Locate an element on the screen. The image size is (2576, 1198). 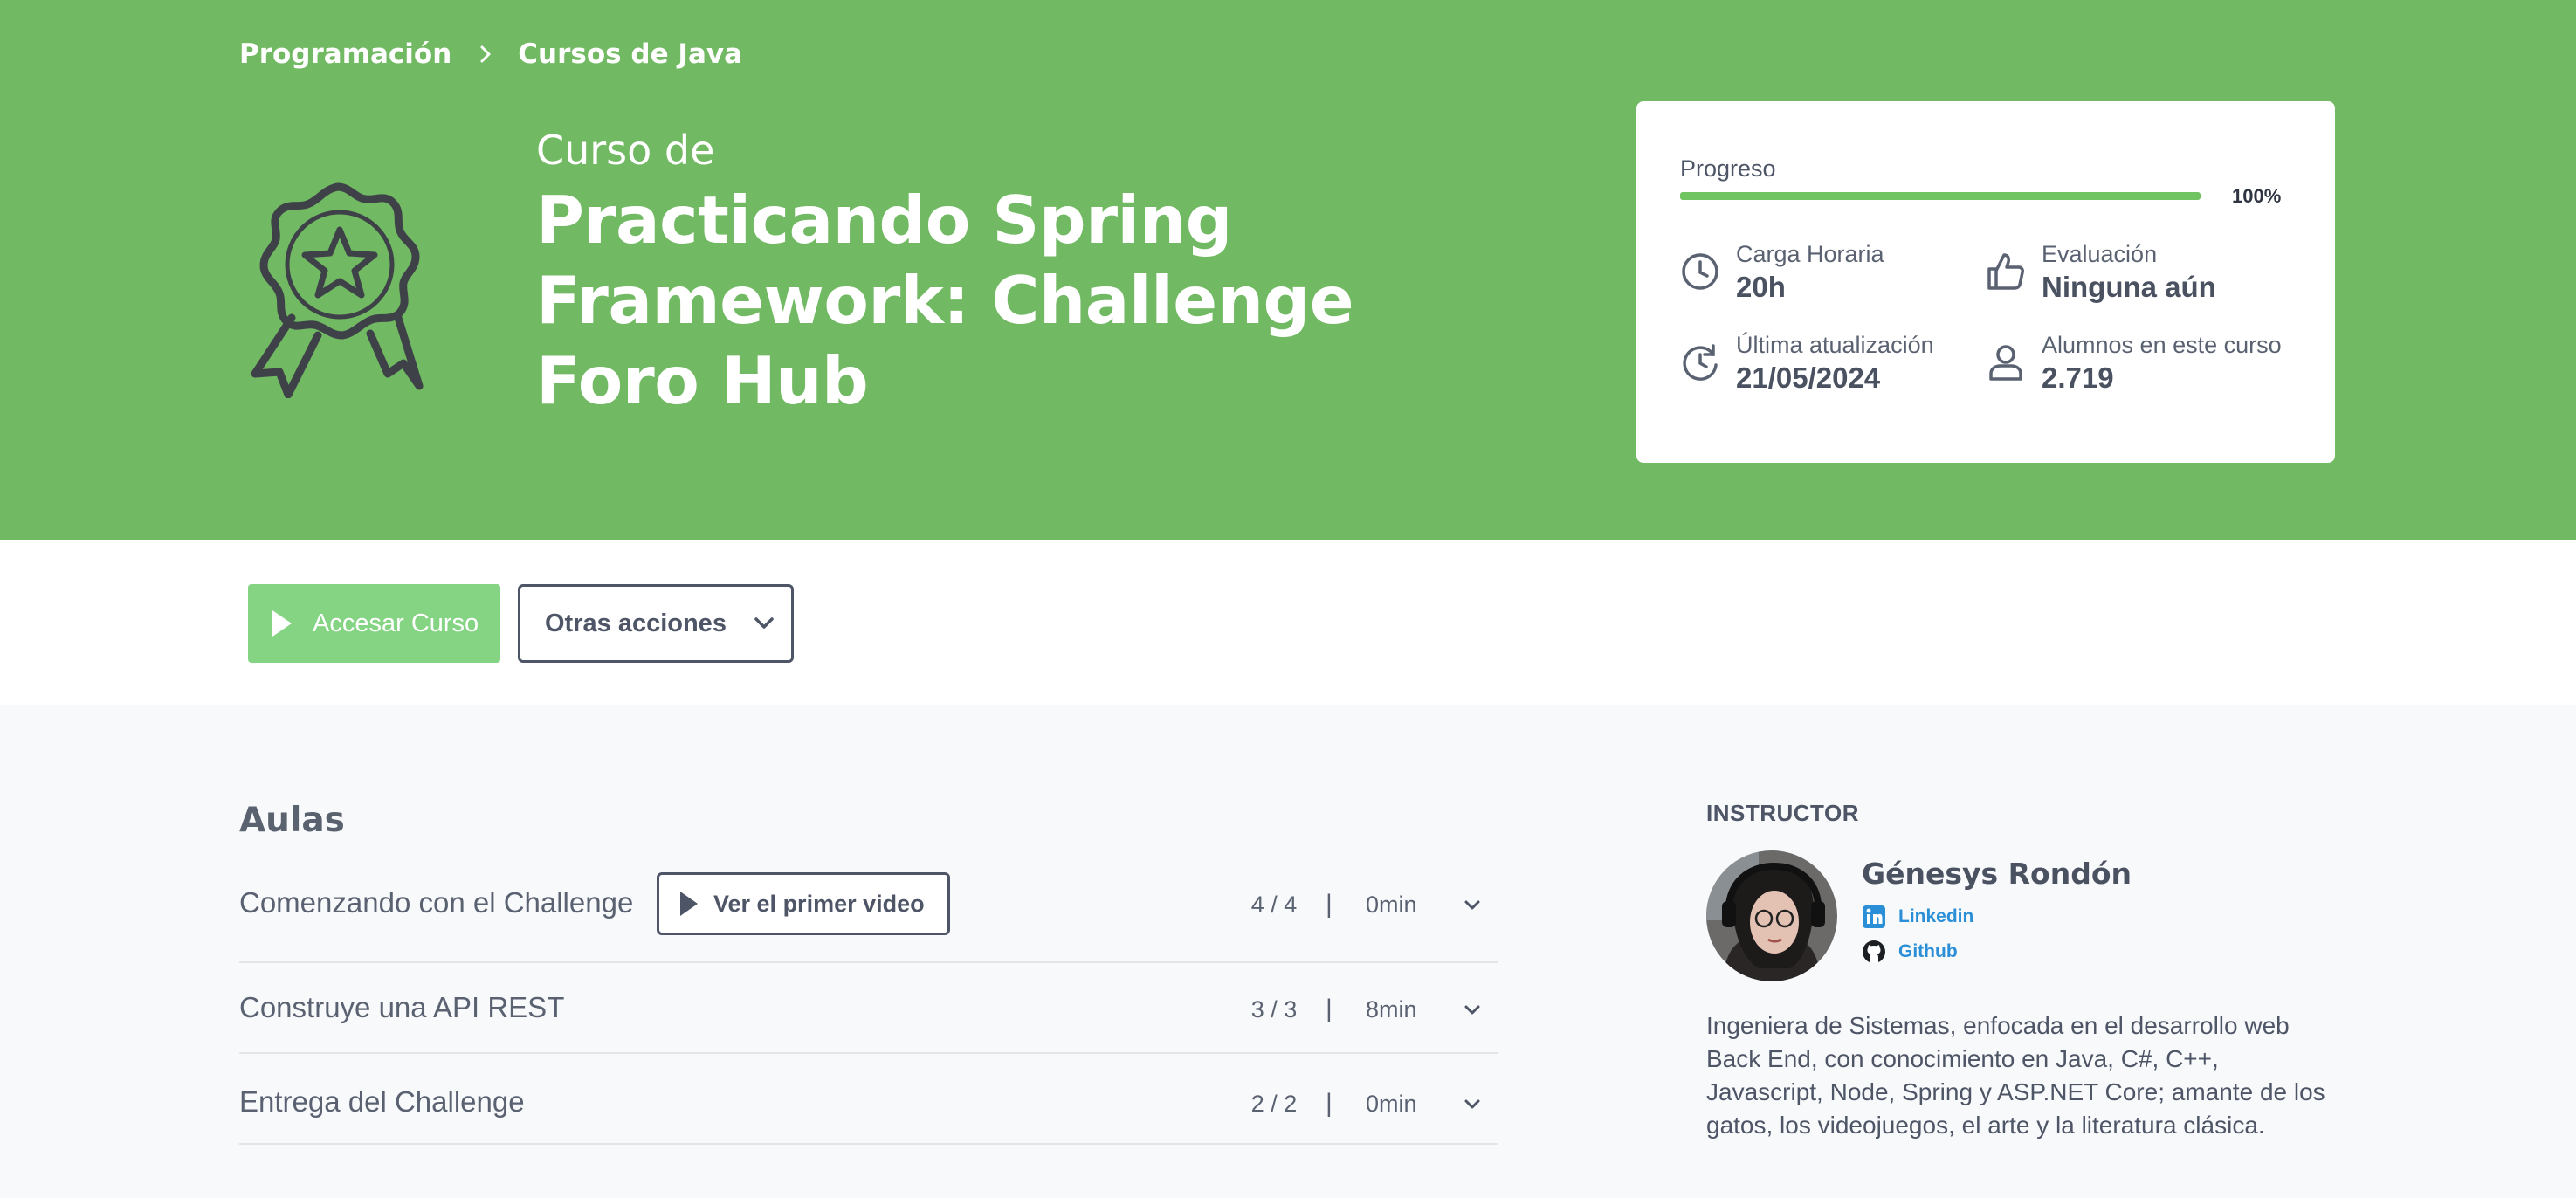
other-actions-label: Otras acciones is located at coordinates (636, 623).